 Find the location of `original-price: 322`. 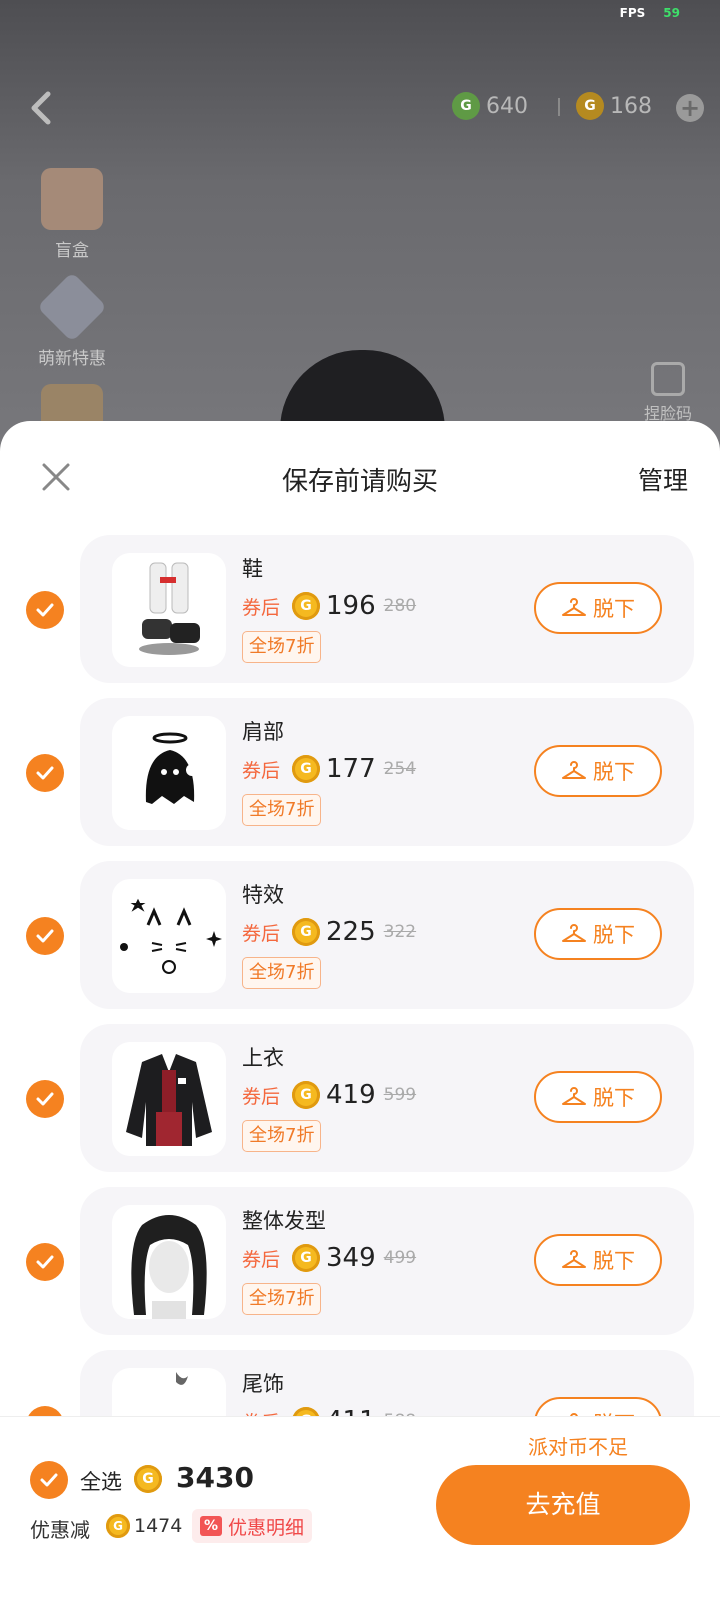

original-price: 322 is located at coordinates (400, 932).